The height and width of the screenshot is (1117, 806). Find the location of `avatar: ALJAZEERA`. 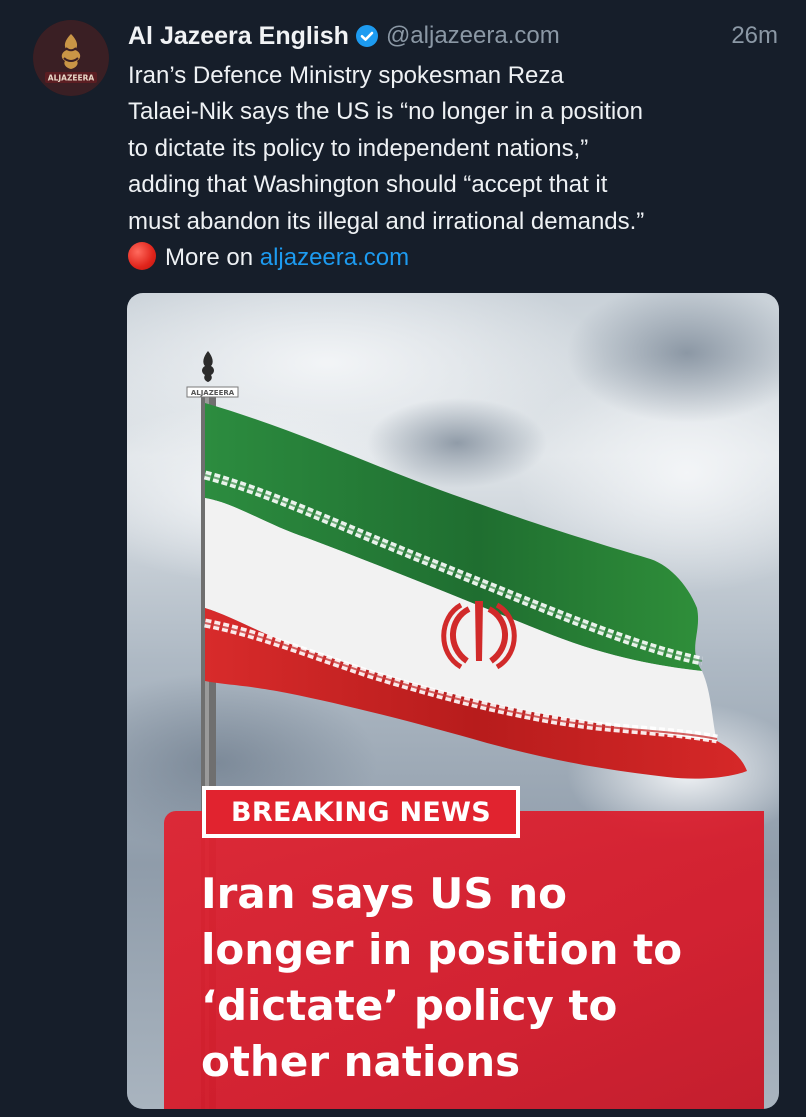

avatar: ALJAZEERA is located at coordinates (71, 58).